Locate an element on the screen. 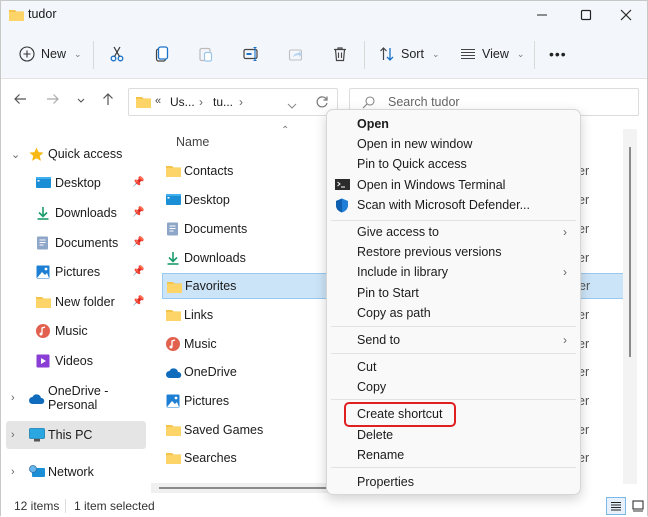 Image resolution: width=648 pixels, height=517 pixels. forward-arrow-icon is located at coordinates (53, 99).